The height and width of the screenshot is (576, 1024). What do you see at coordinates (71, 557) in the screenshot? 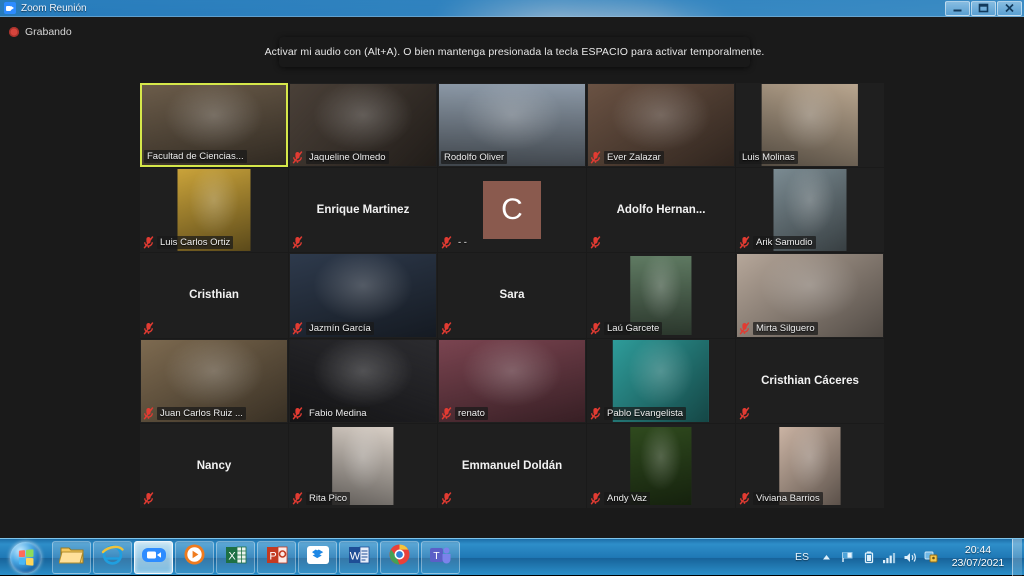
I see `taskbar-file-explorer` at bounding box center [71, 557].